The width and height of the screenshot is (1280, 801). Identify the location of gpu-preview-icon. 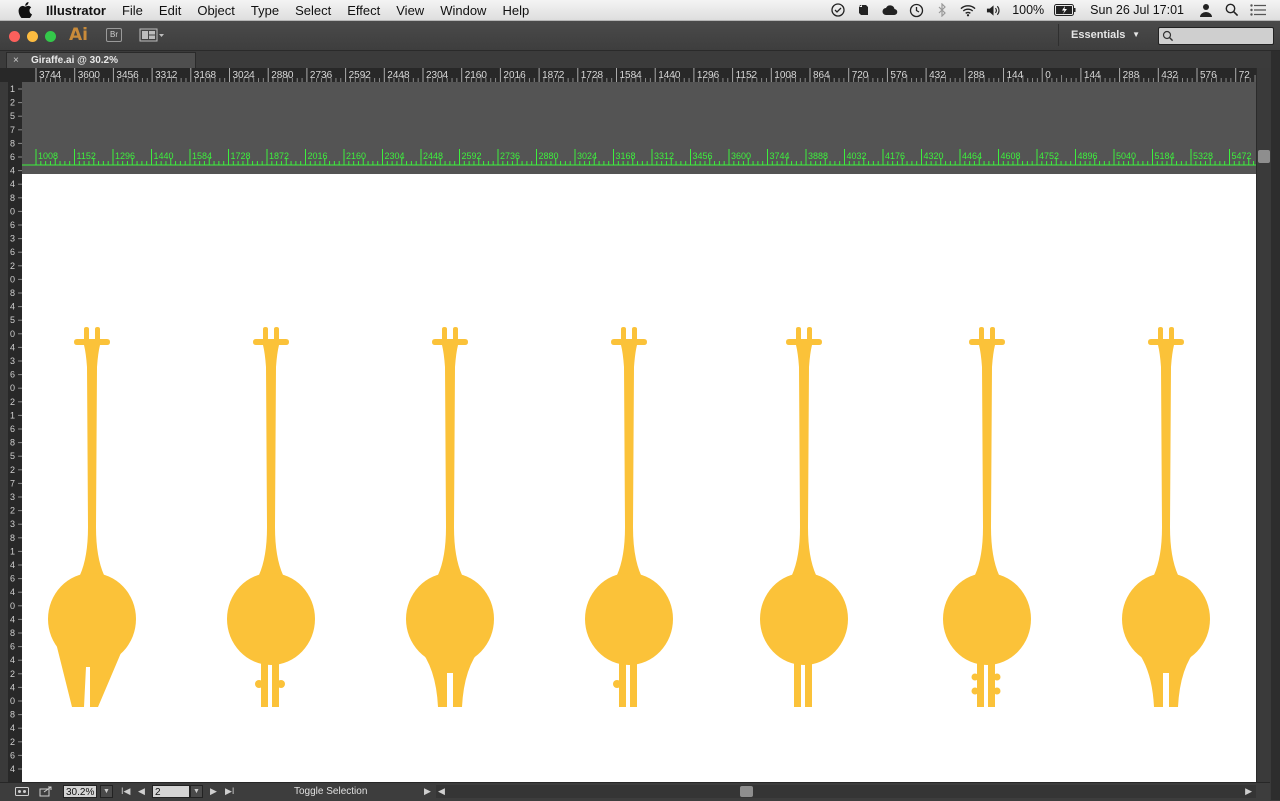
(22, 791).